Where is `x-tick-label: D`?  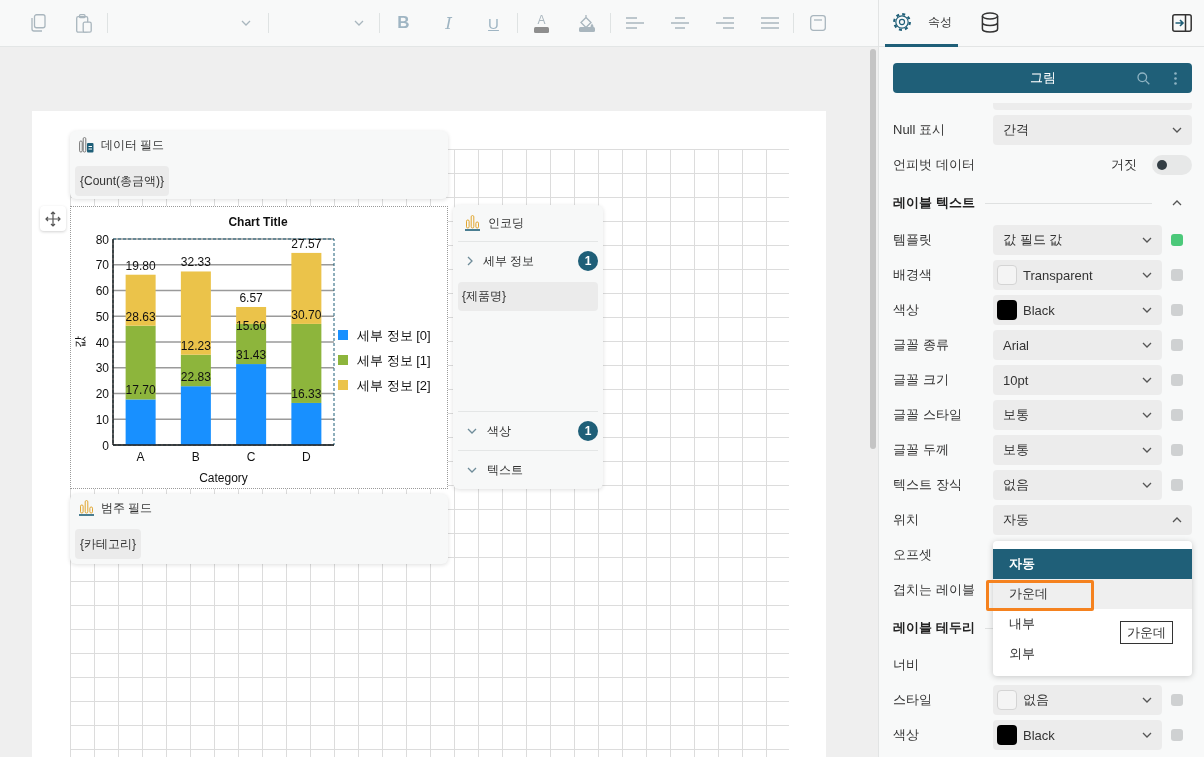
x-tick-label: D is located at coordinates (306, 457).